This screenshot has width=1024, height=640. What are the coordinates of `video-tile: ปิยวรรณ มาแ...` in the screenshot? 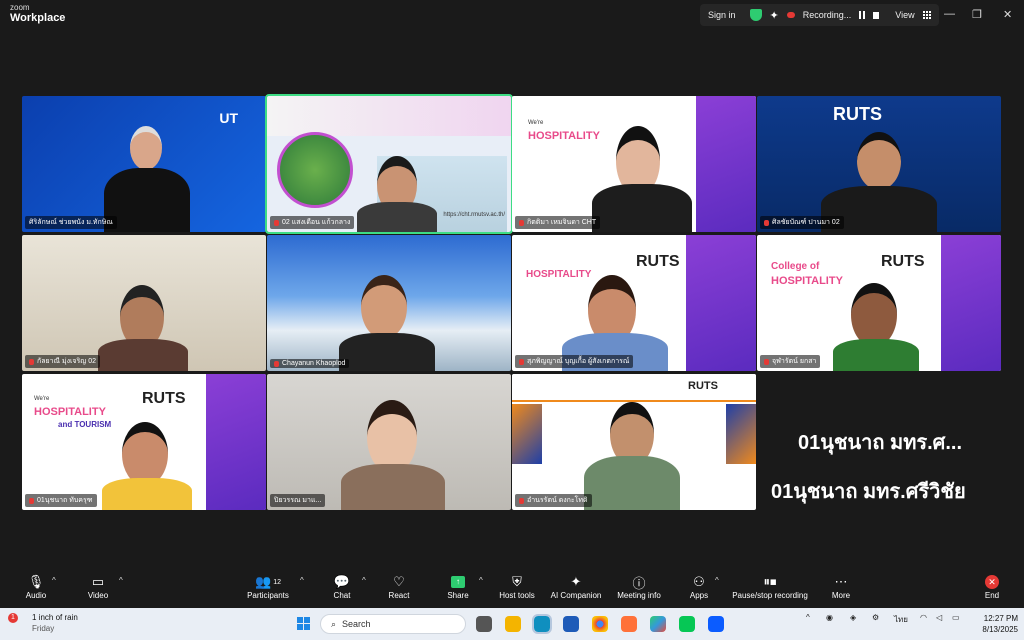 It's located at (389, 442).